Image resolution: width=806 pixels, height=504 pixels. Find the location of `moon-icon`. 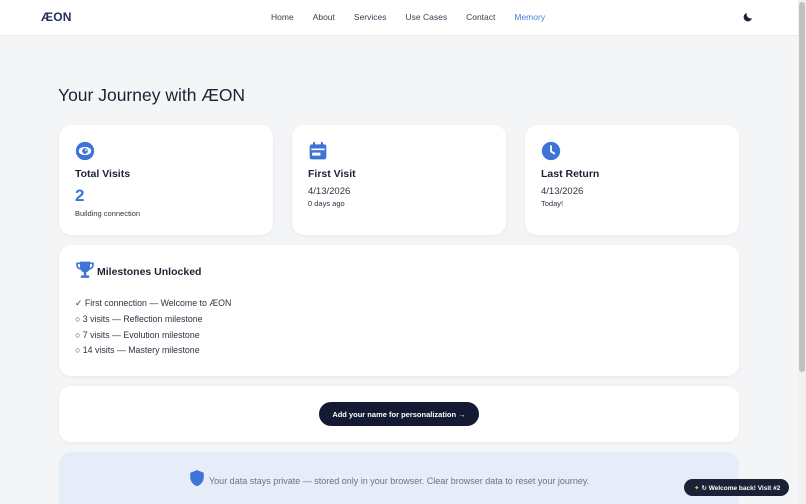

moon-icon is located at coordinates (748, 17).